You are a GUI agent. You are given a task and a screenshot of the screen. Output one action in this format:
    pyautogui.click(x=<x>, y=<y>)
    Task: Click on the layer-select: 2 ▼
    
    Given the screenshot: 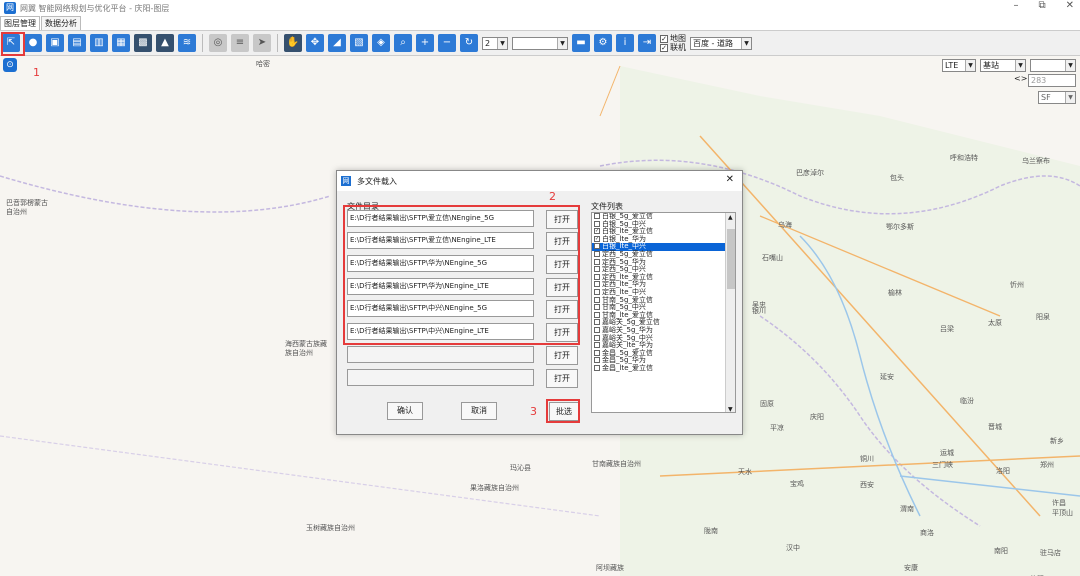 What is the action you would take?
    pyautogui.click(x=495, y=43)
    